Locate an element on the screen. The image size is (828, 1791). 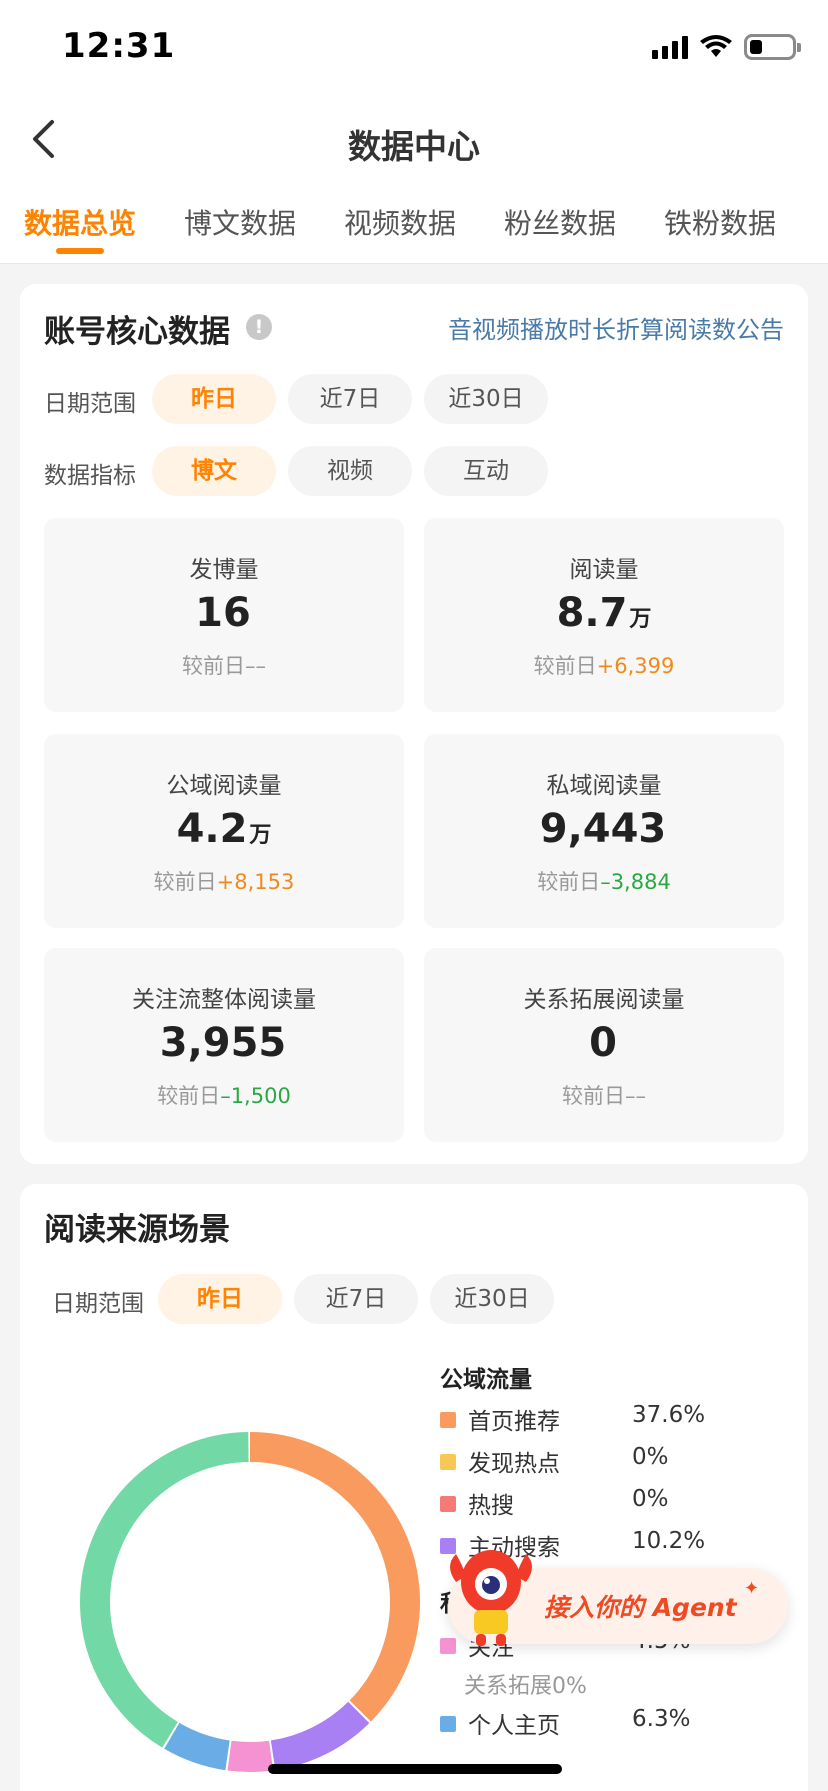
metric-value: 4.2万 is located at coordinates (224, 829).